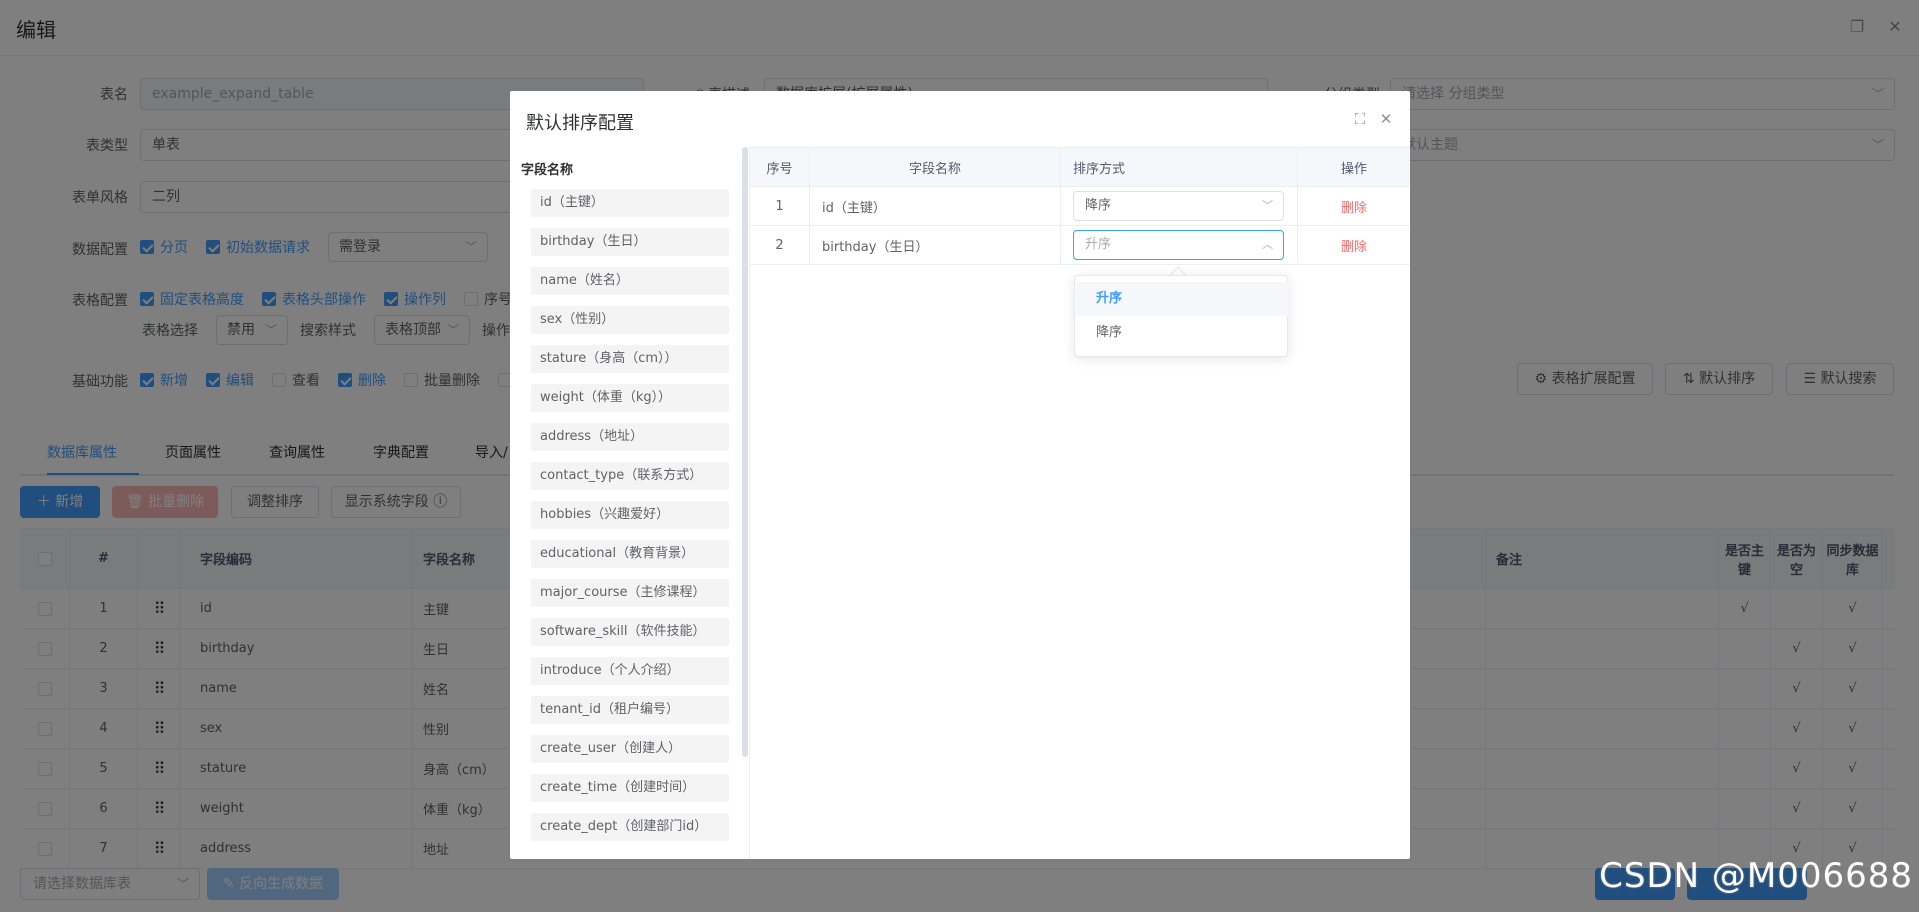  I want to click on sort-row-index: 1, so click(780, 206).